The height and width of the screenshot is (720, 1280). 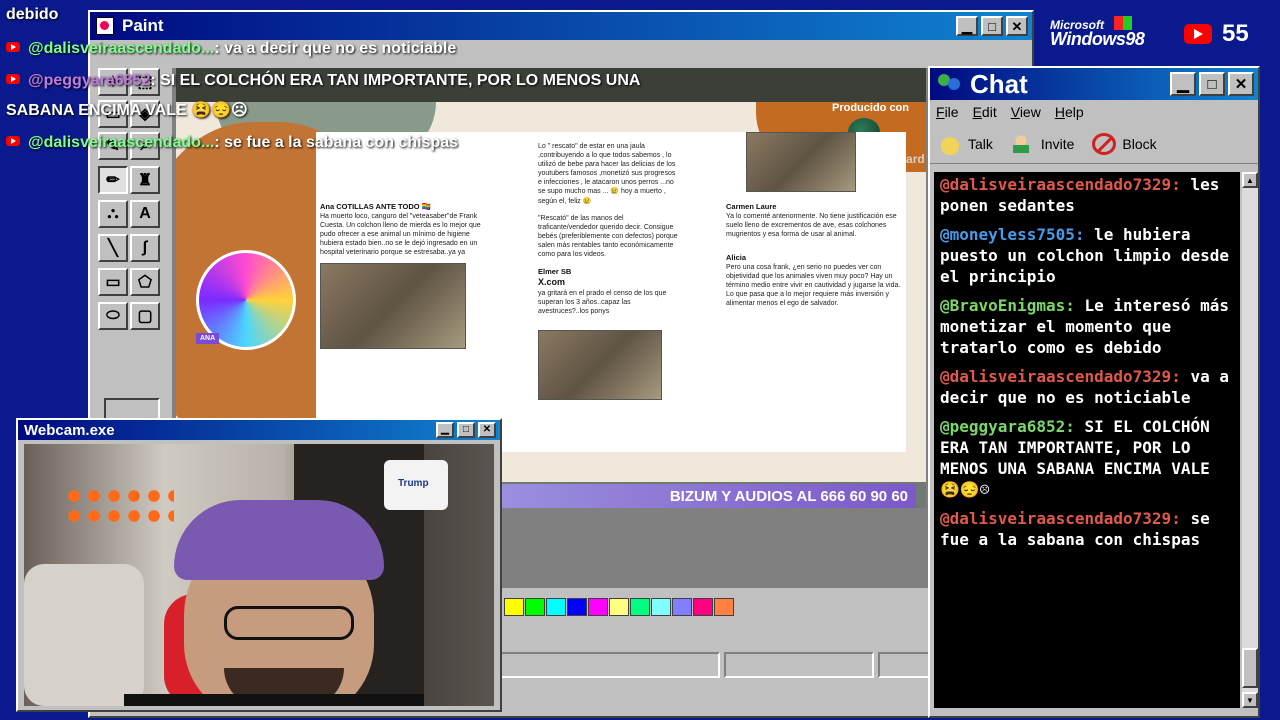 I want to click on airbrush-icon: ⛬, so click(x=113, y=214).